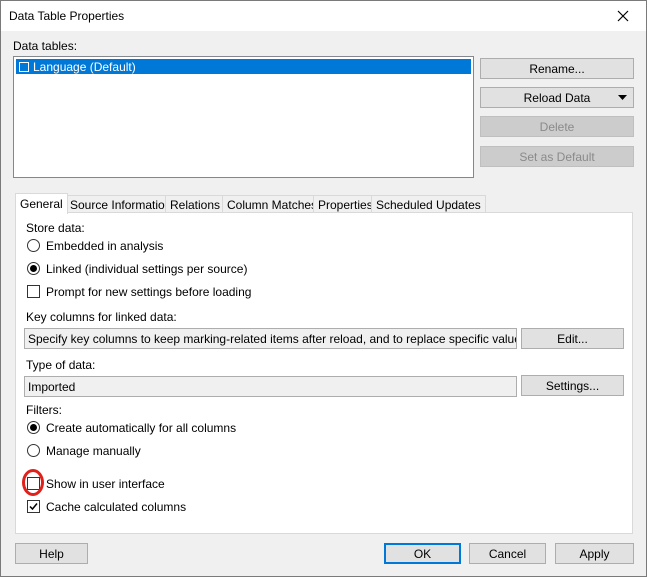  Describe the element at coordinates (116, 507) in the screenshot. I see `cache-calculated-label: Cache calculated columns` at that location.